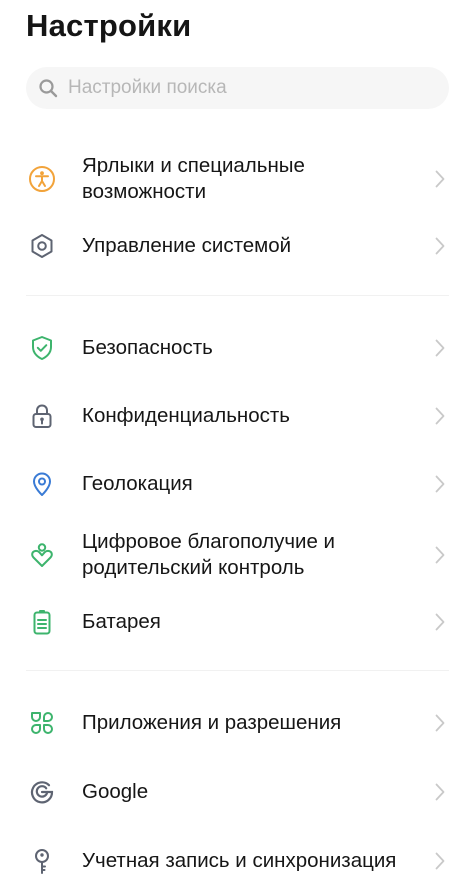 The height and width of the screenshot is (895, 474). I want to click on lock-icon, so click(42, 416).